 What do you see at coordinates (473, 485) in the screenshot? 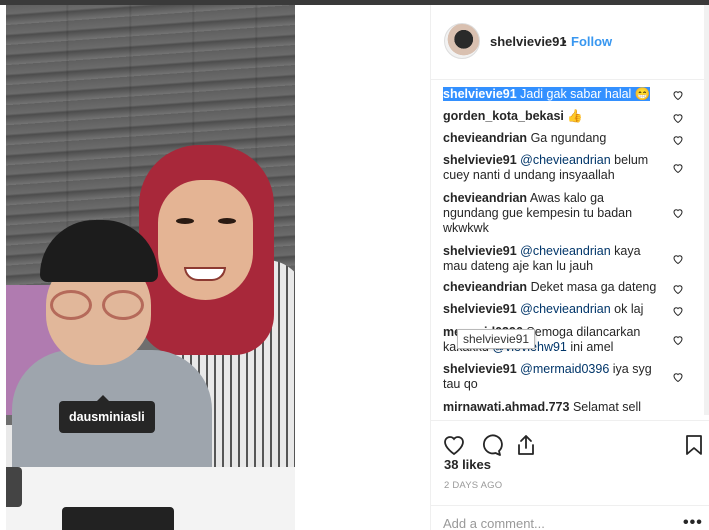
I see `post-timestamp: 2 DAYS AGO` at bounding box center [473, 485].